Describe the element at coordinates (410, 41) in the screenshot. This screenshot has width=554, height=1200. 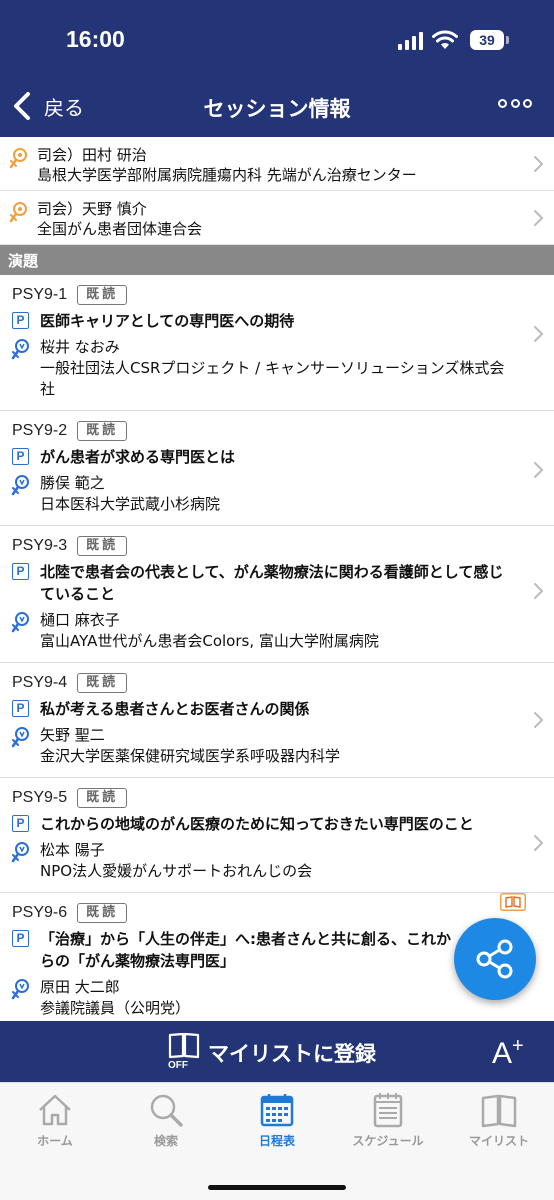
I see `cellular-signal-icon` at that location.